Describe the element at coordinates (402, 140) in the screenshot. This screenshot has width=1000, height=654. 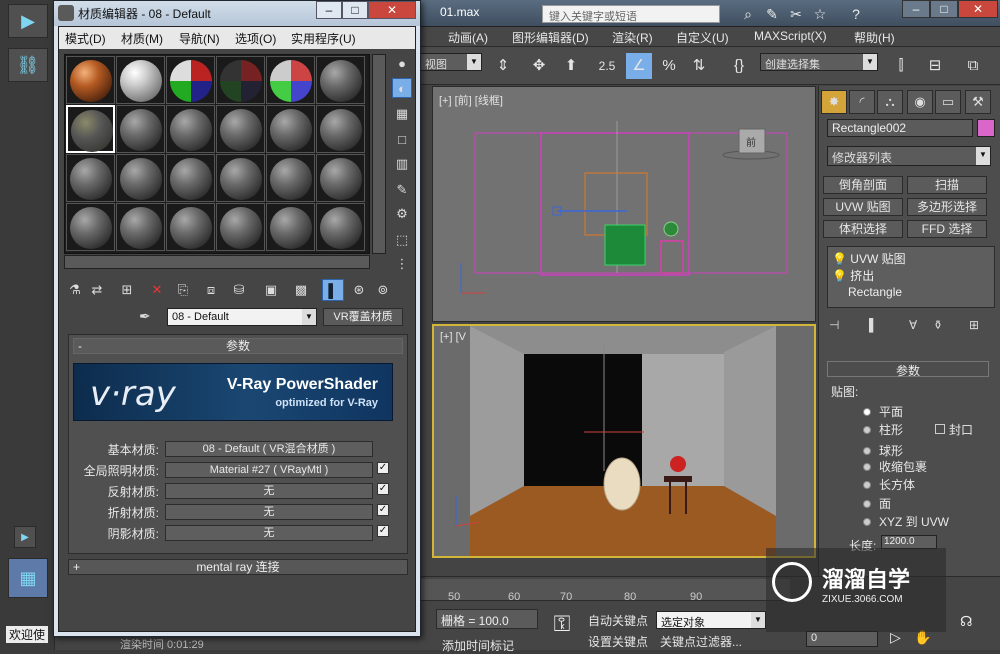
I see `uv-tiling-icon: □` at that location.